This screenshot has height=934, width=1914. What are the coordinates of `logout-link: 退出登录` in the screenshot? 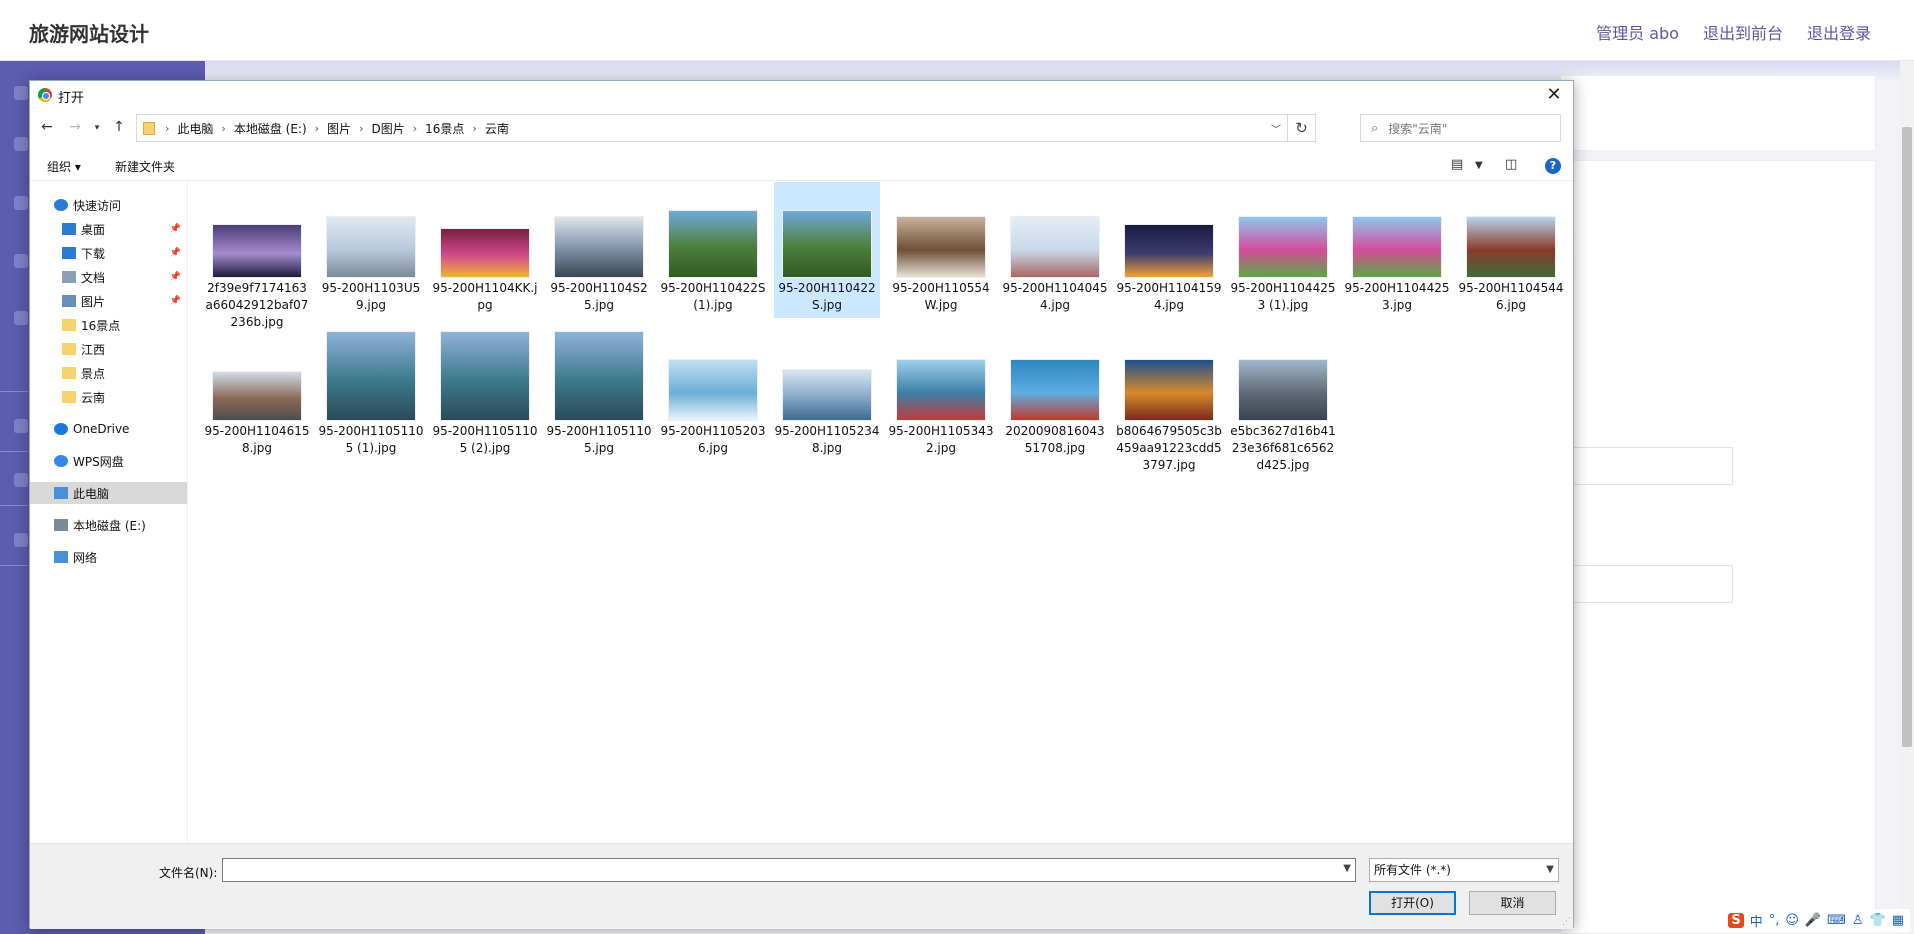 It's located at (1839, 32).